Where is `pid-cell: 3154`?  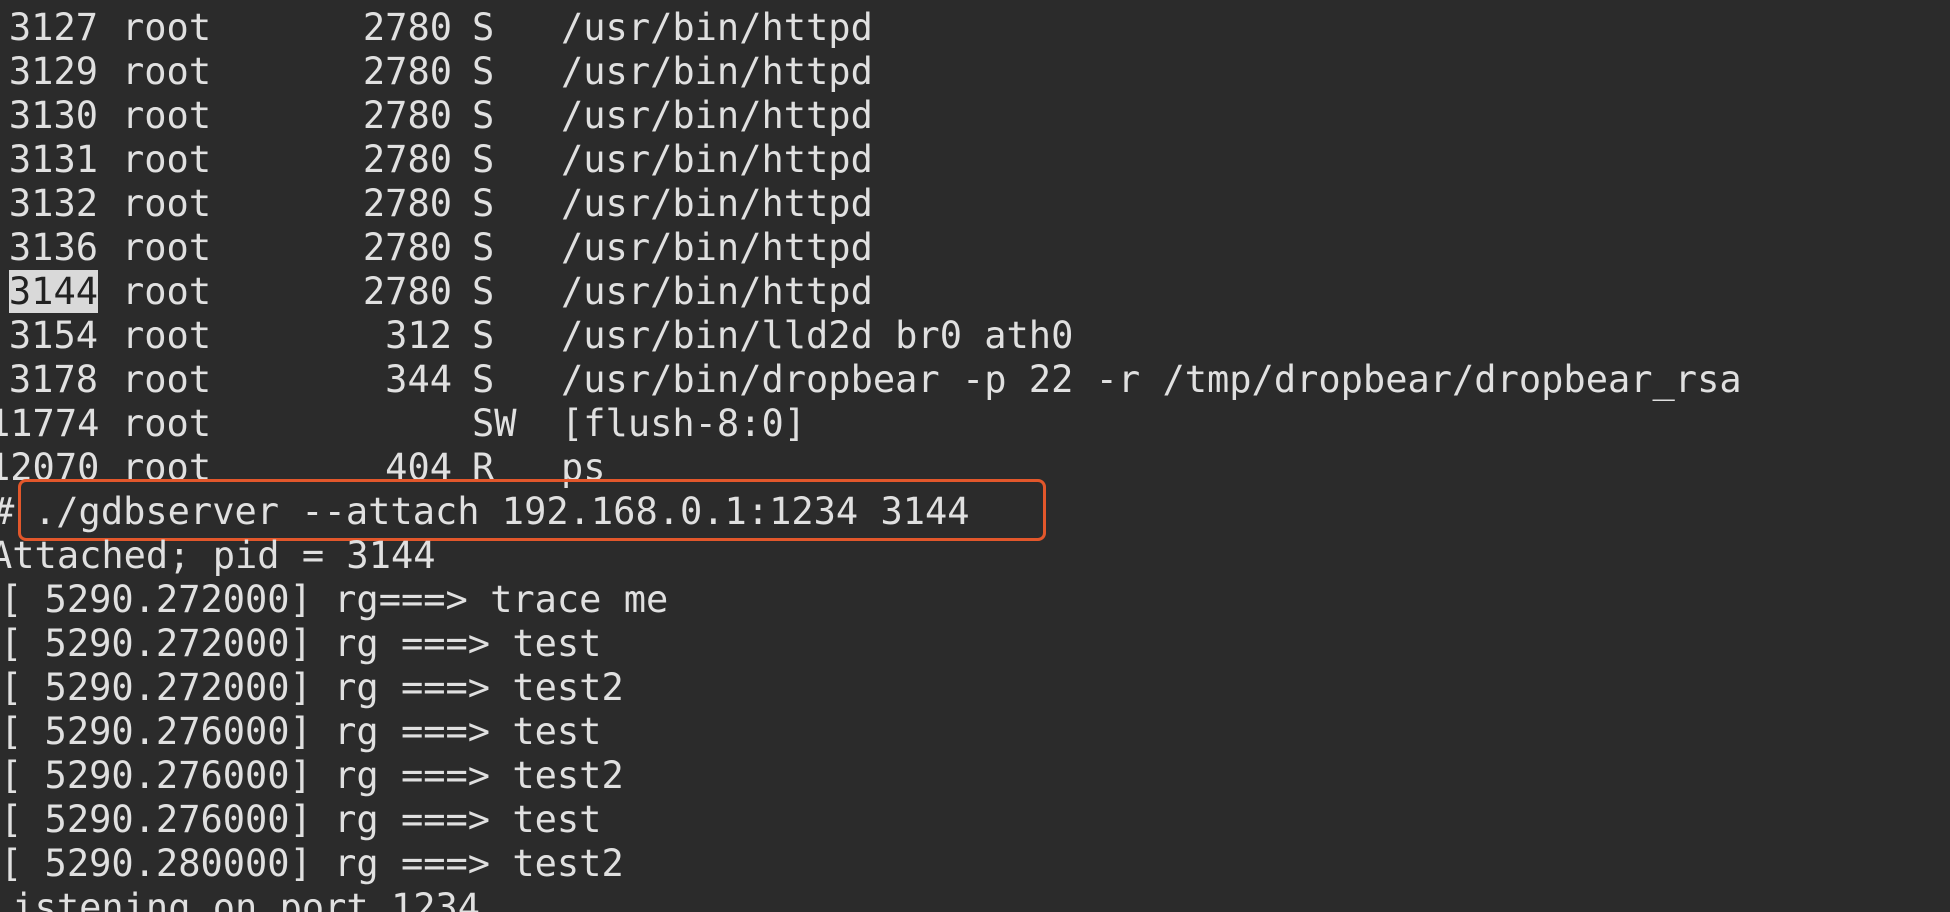 pid-cell: 3154 is located at coordinates (53, 335).